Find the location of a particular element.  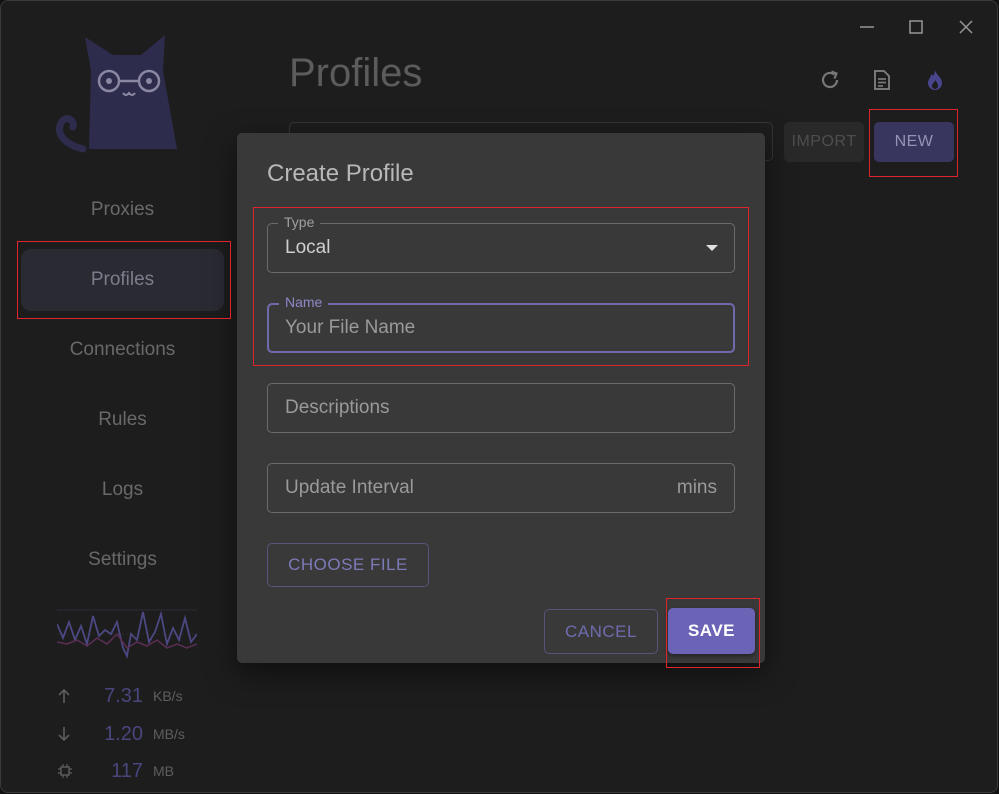

interval-unit-suffix: mins is located at coordinates (696, 487).